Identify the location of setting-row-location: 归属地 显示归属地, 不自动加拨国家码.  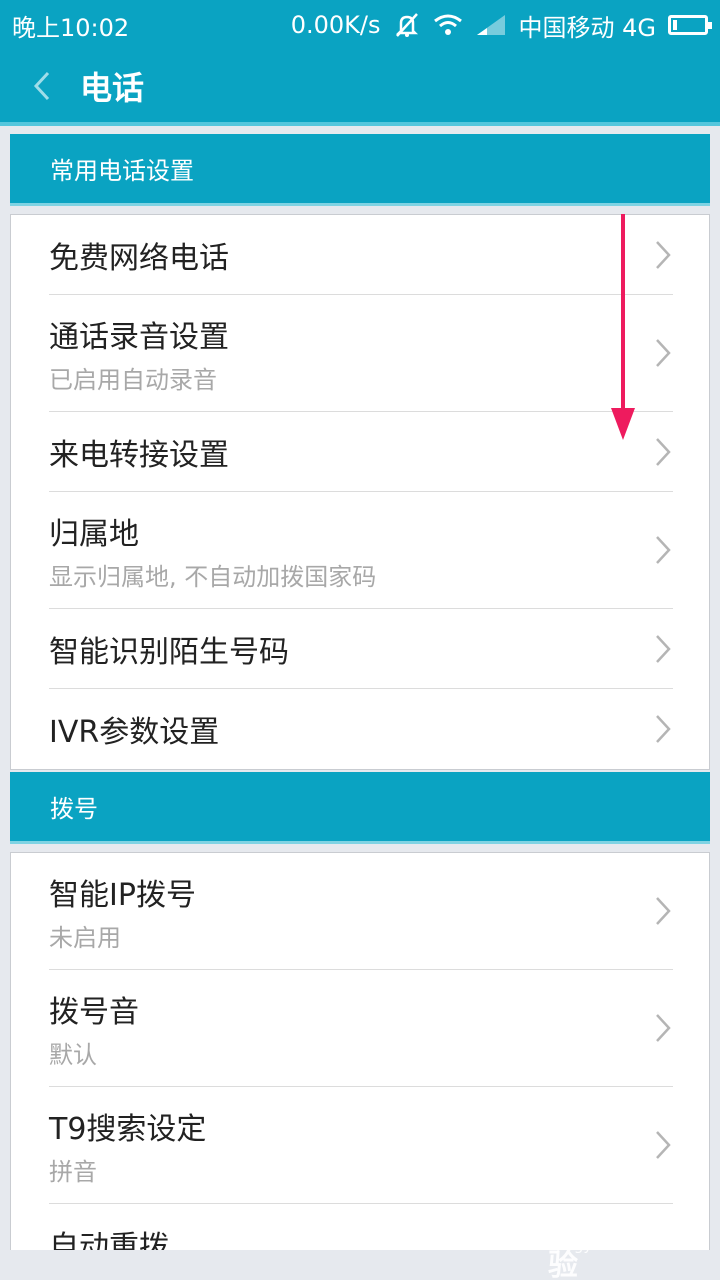
(361, 550).